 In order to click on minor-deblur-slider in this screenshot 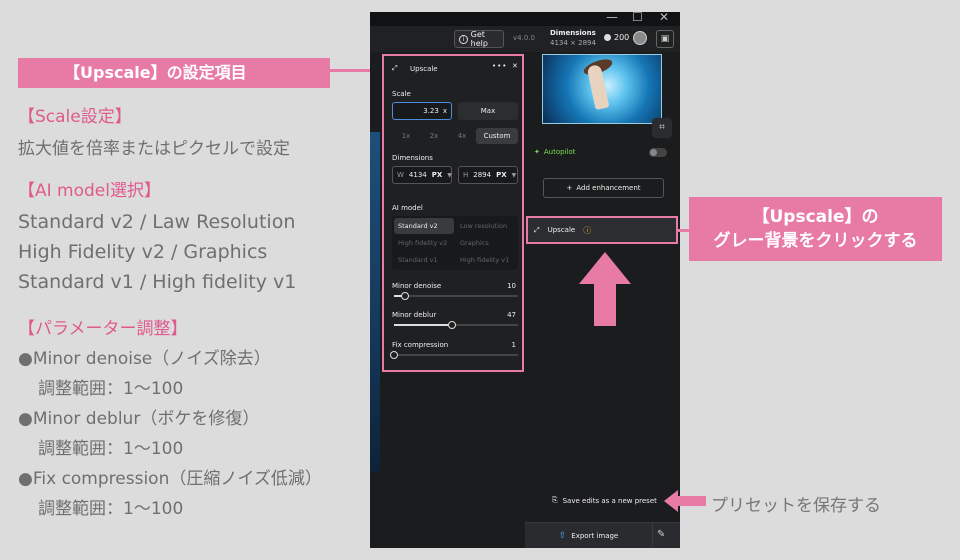, I will do `click(456, 325)`.